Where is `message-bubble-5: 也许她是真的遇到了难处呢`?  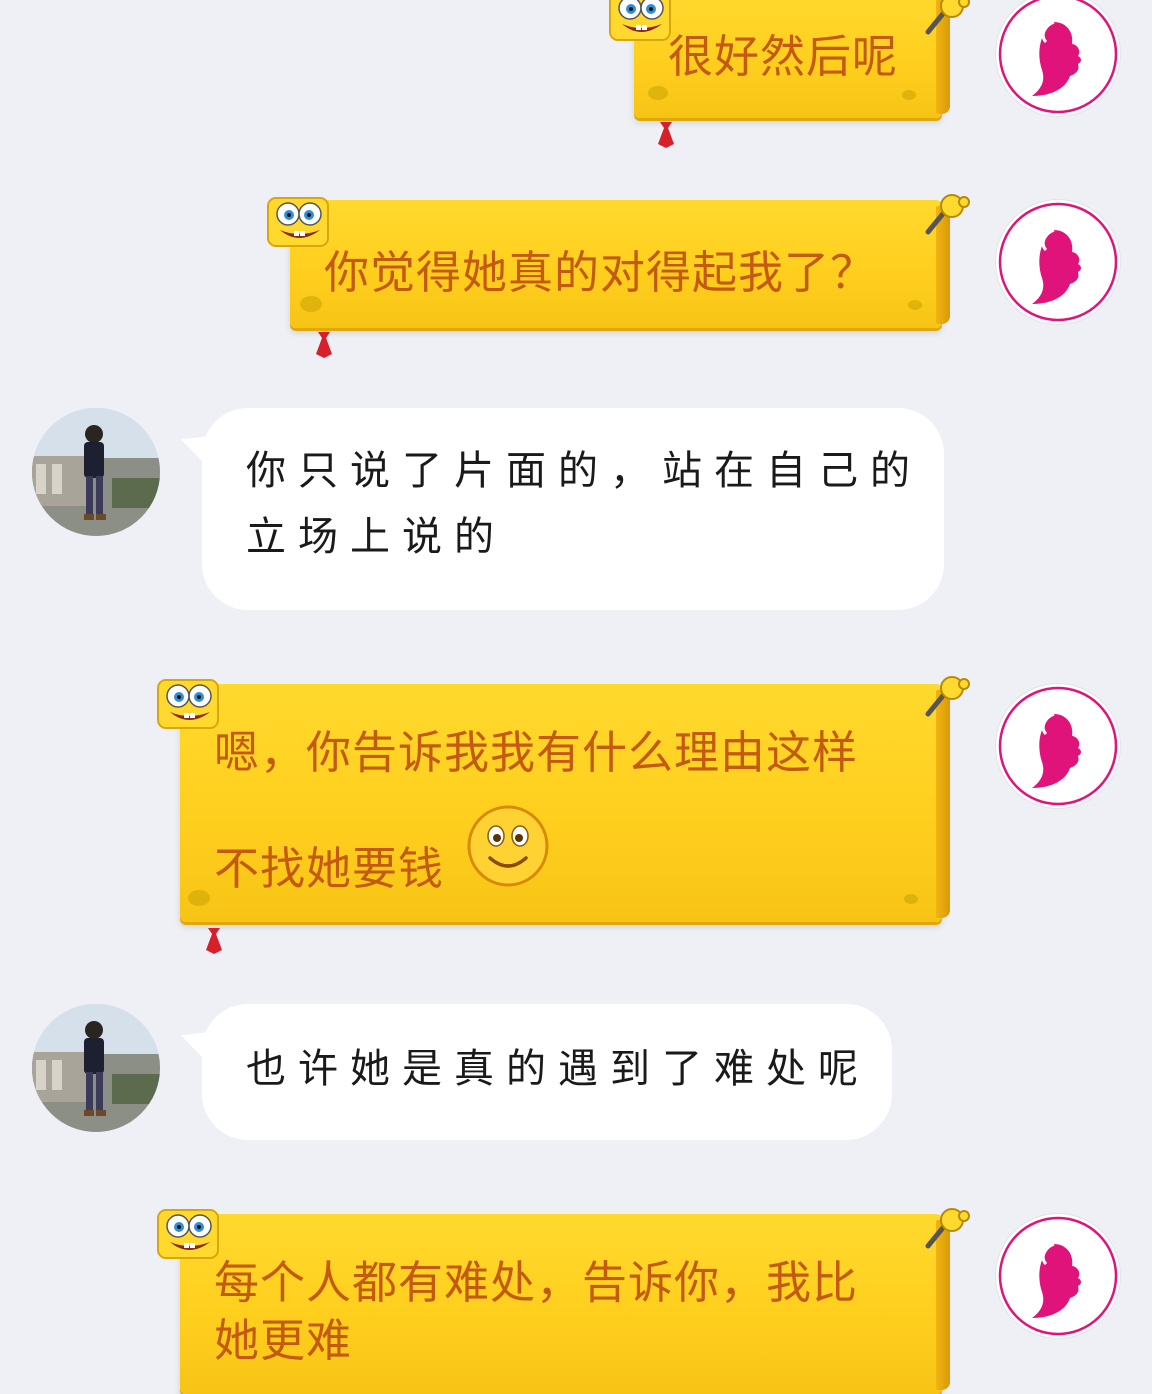 message-bubble-5: 也许她是真的遇到了难处呢 is located at coordinates (534, 1072).